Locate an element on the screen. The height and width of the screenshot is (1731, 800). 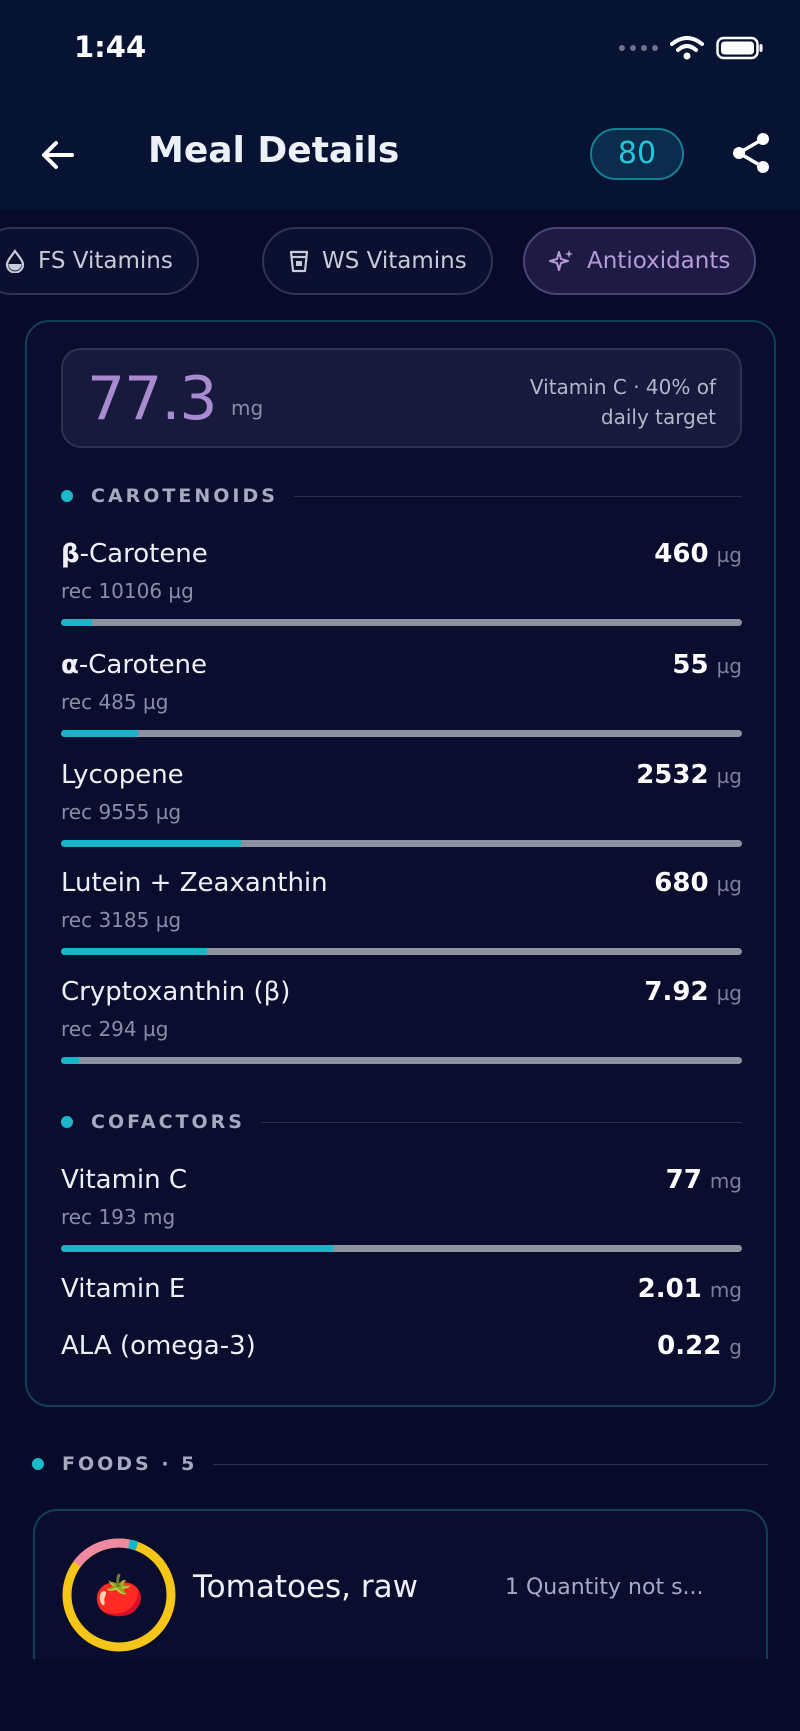
tab-label: FS Vitamins is located at coordinates (105, 261).